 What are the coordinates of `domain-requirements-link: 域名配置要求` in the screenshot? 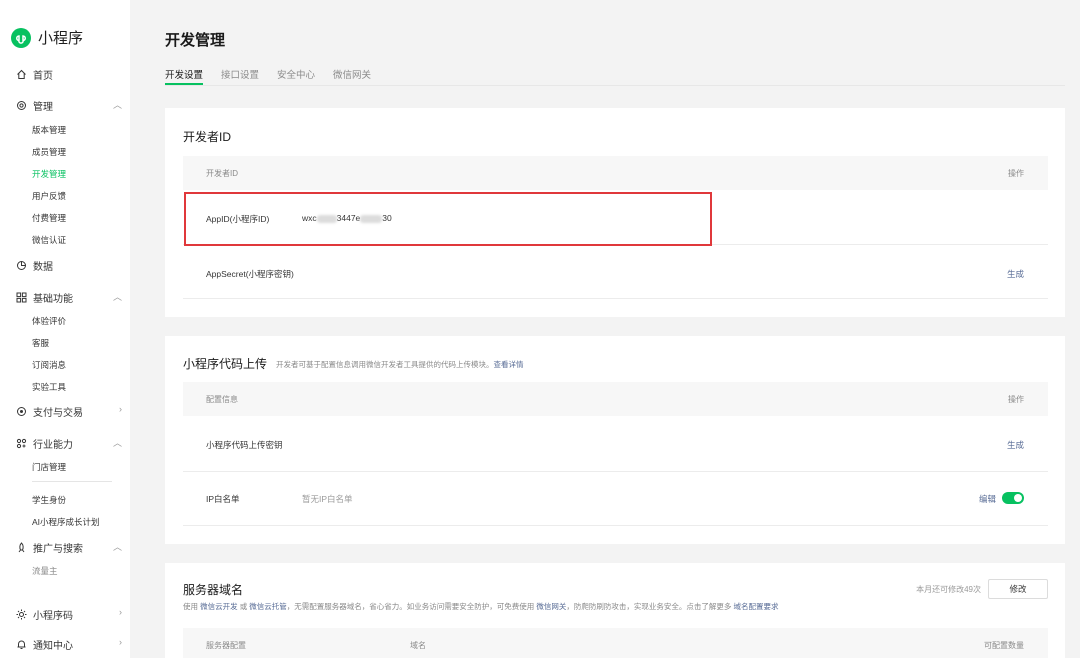 It's located at (755, 606).